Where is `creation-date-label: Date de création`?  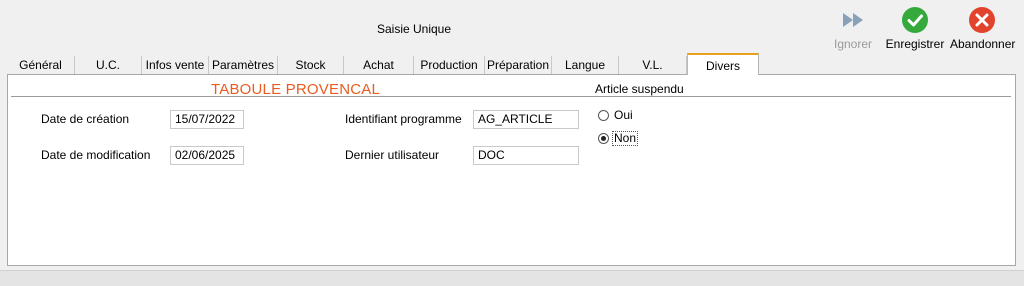
creation-date-label: Date de création is located at coordinates (85, 119).